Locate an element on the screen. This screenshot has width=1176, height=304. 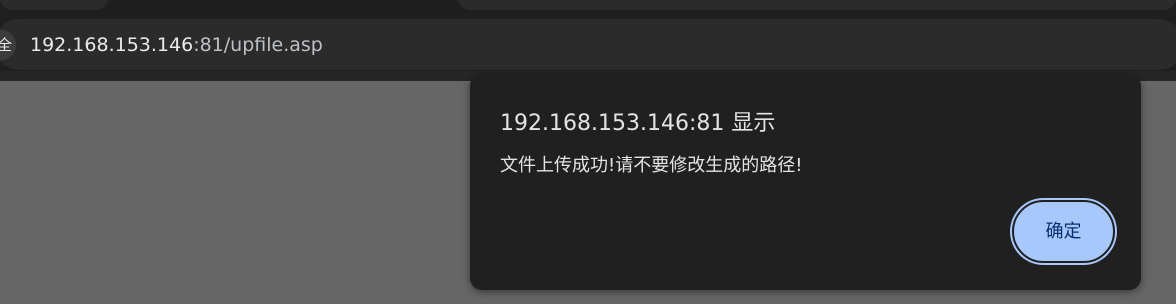
tab-right is located at coordinates (817, 5).